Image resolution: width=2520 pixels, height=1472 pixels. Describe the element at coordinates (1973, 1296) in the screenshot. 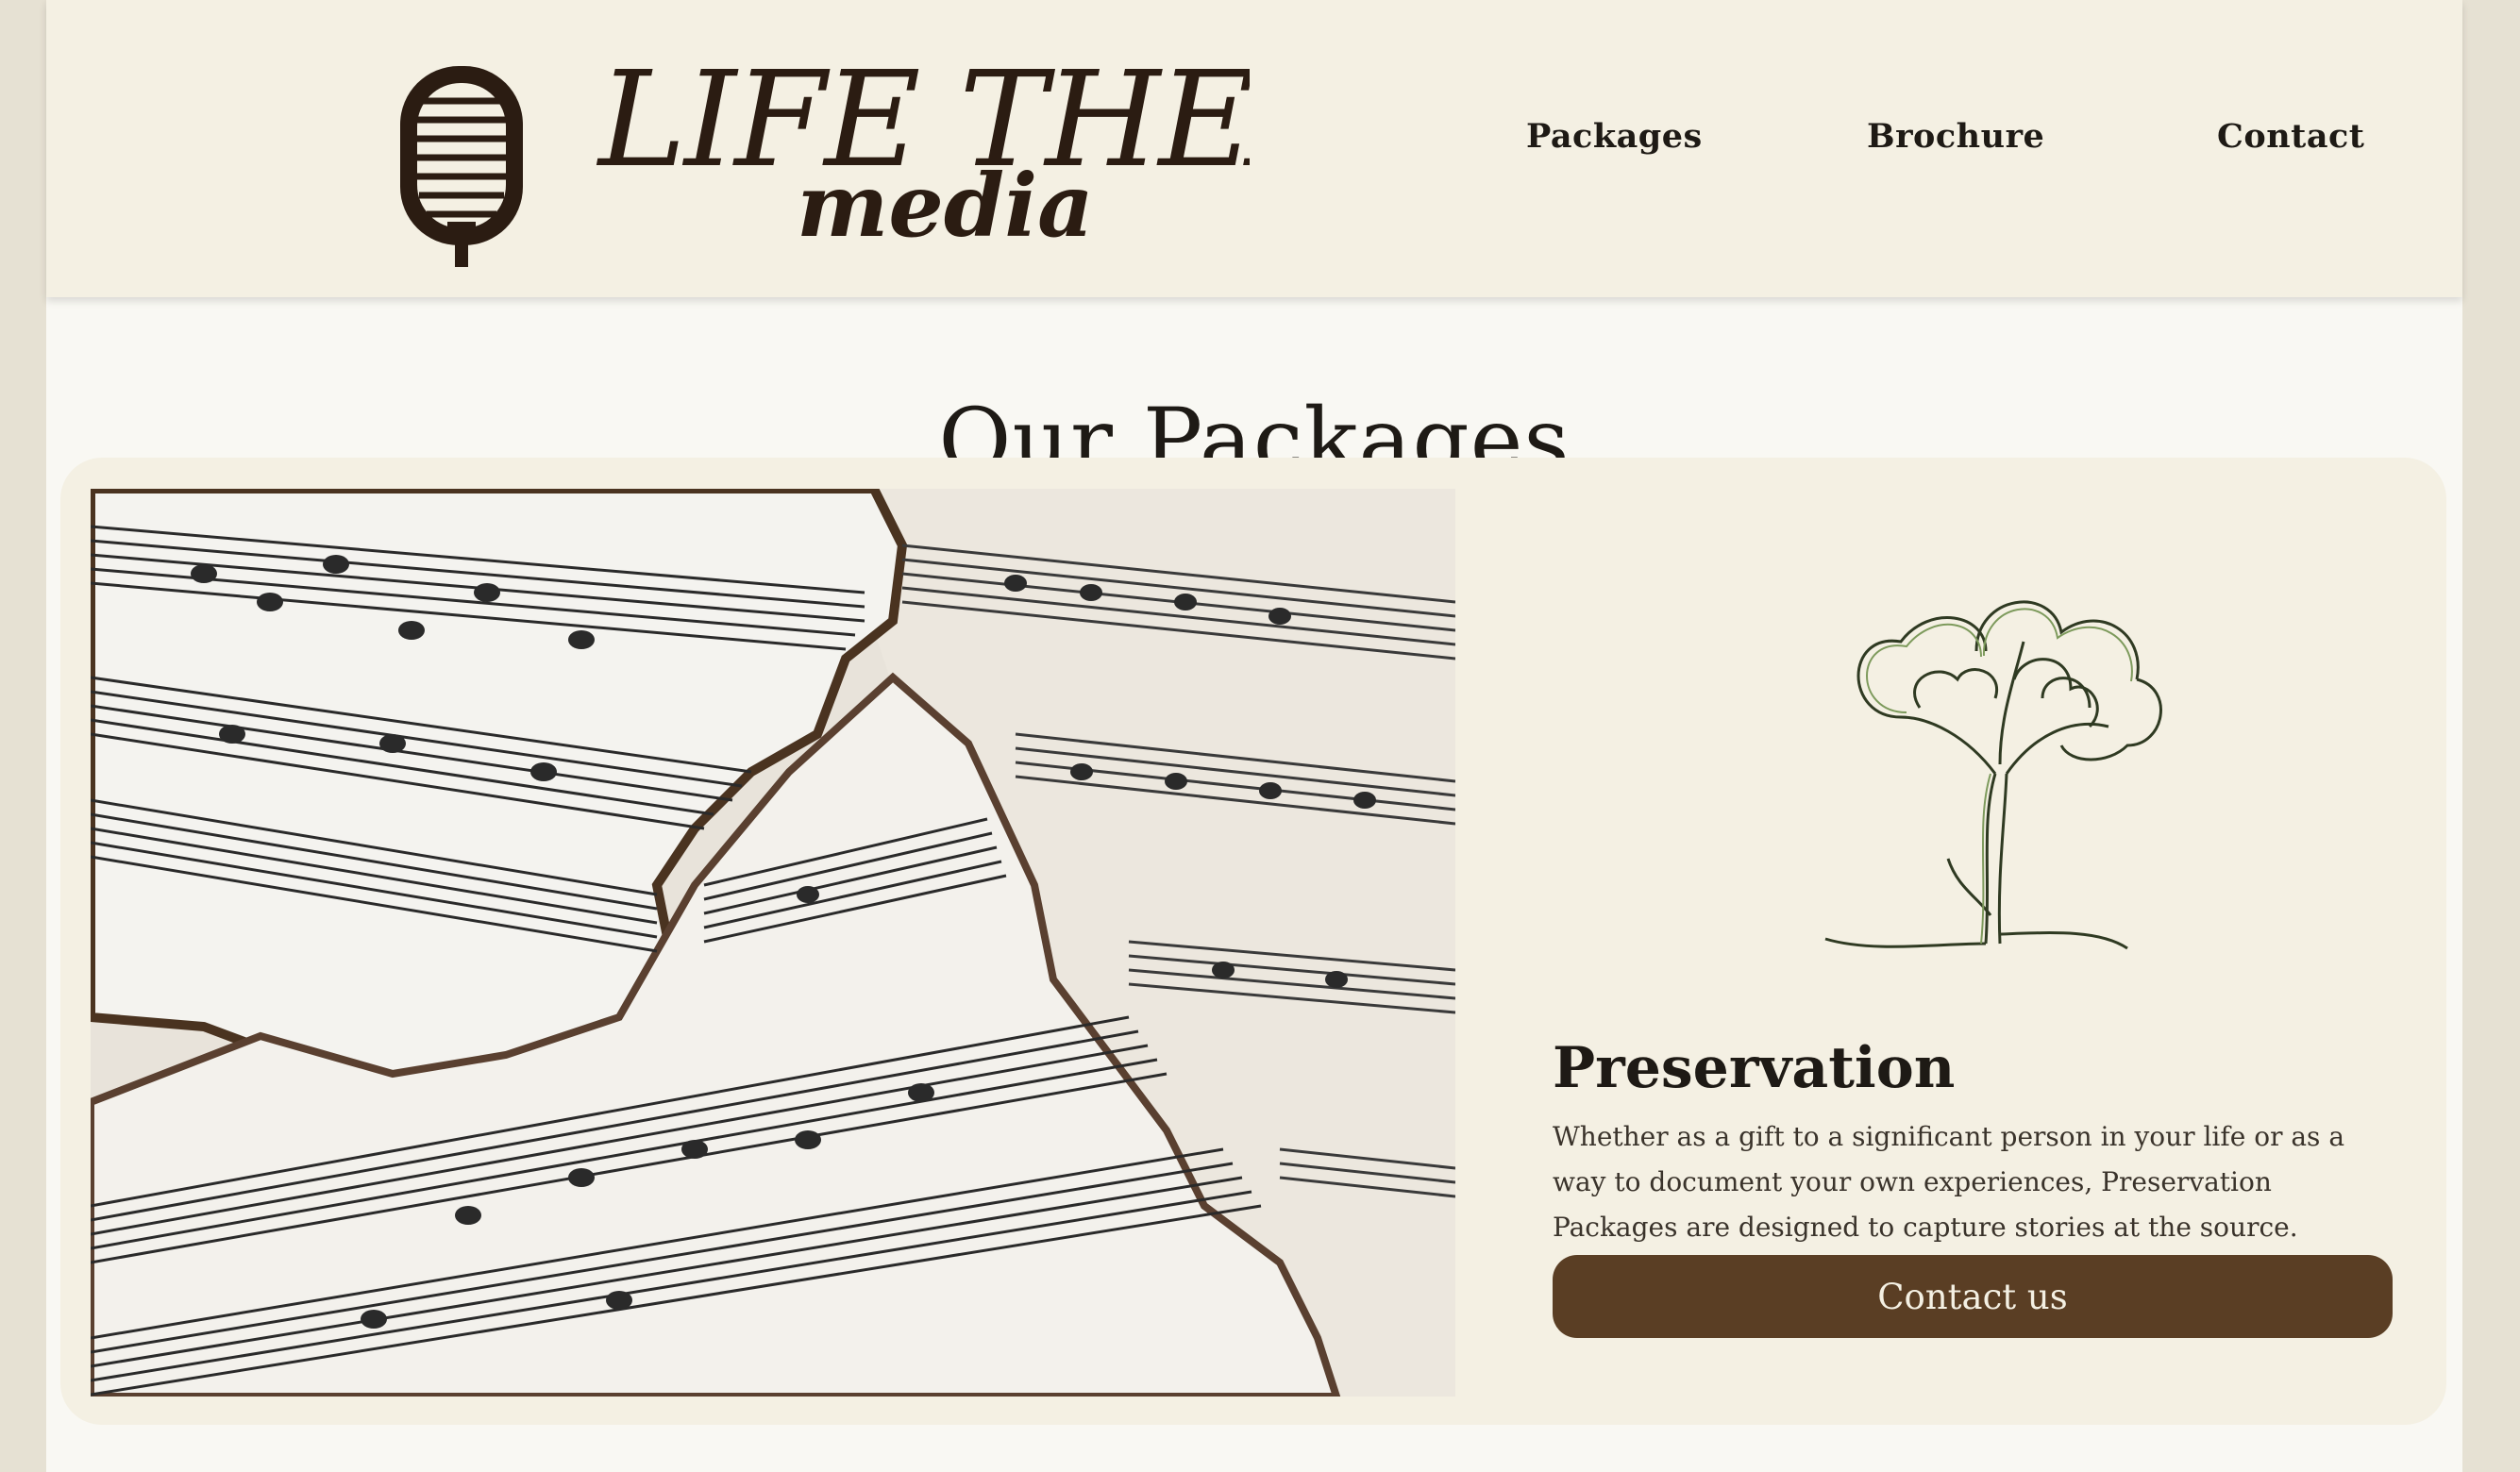

I see `contact-us-button: Contact us` at that location.